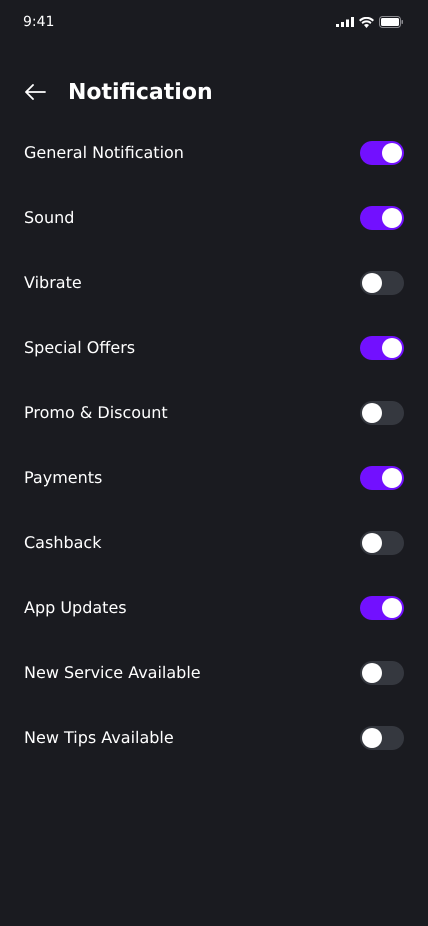 This screenshot has width=428, height=926. I want to click on setting-label: Payments, so click(63, 477).